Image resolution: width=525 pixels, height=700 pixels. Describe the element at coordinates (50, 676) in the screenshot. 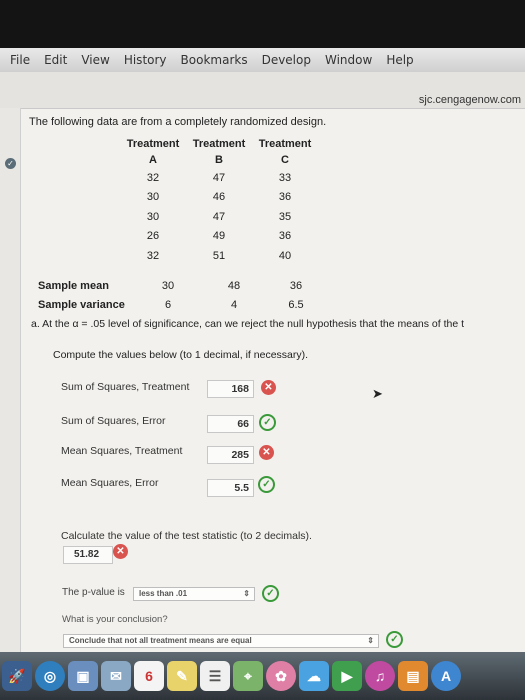

I see `safari-icon: ◎` at that location.